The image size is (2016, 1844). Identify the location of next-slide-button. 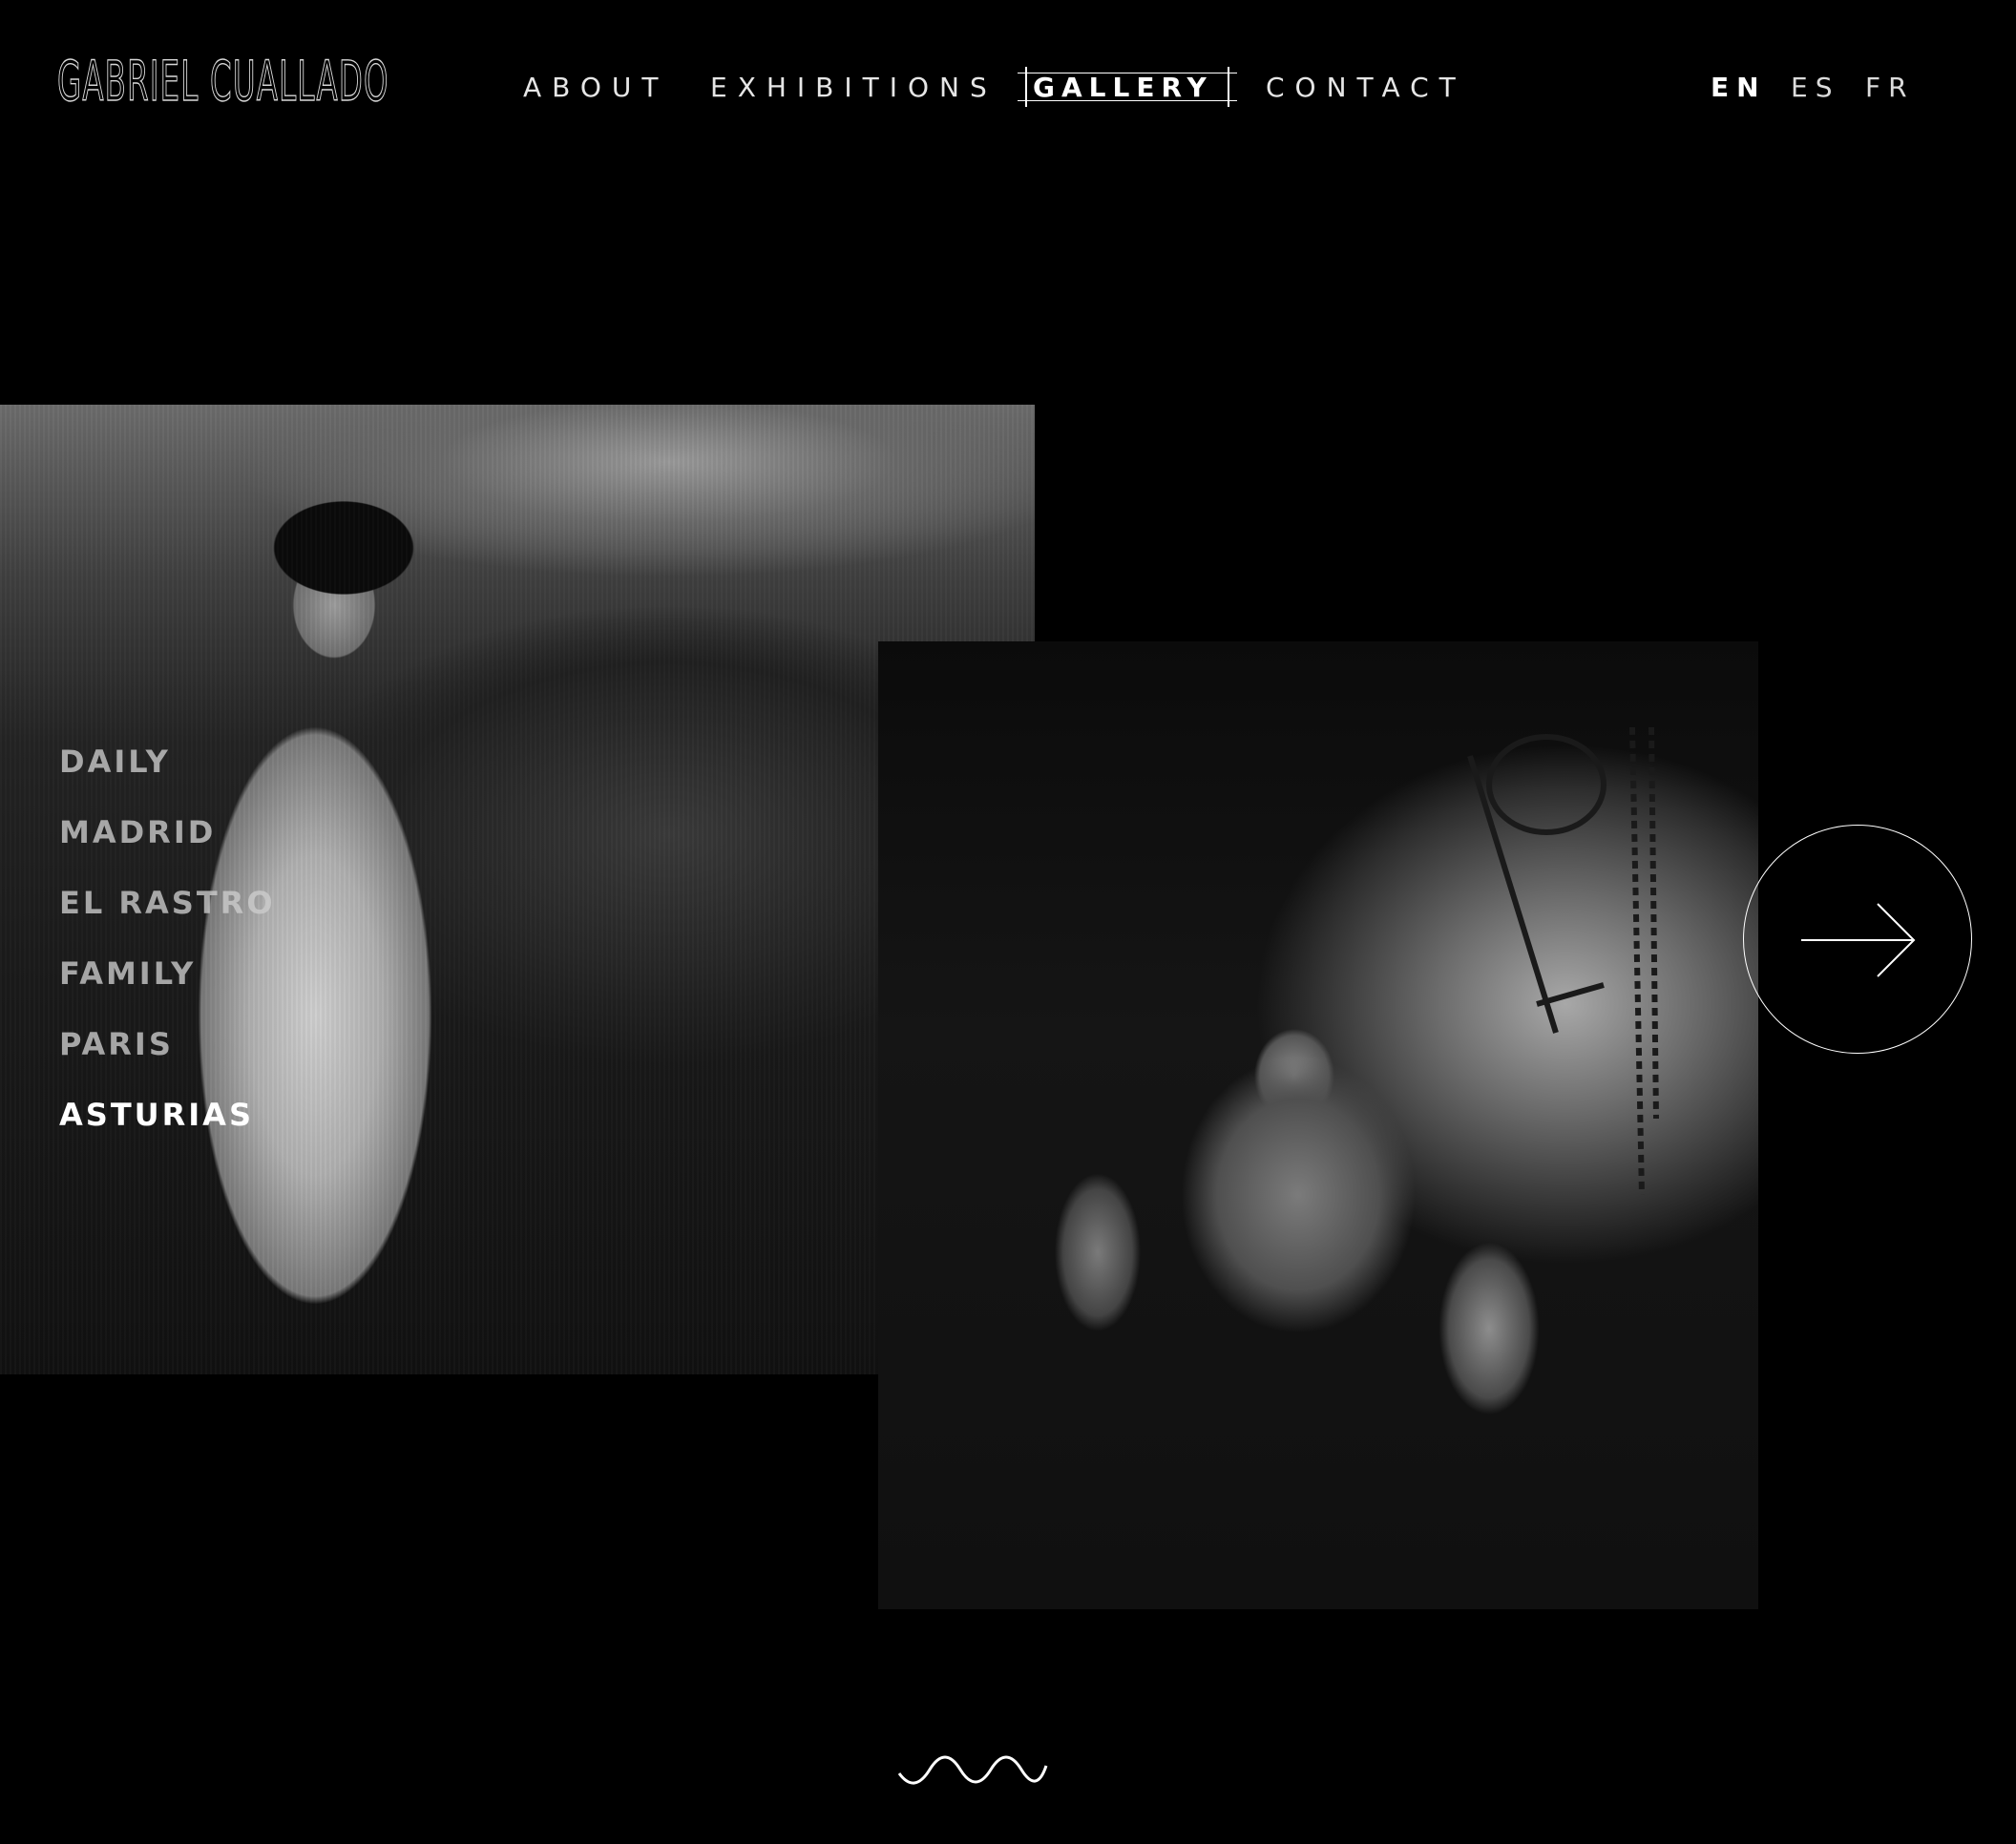
(1857, 940).